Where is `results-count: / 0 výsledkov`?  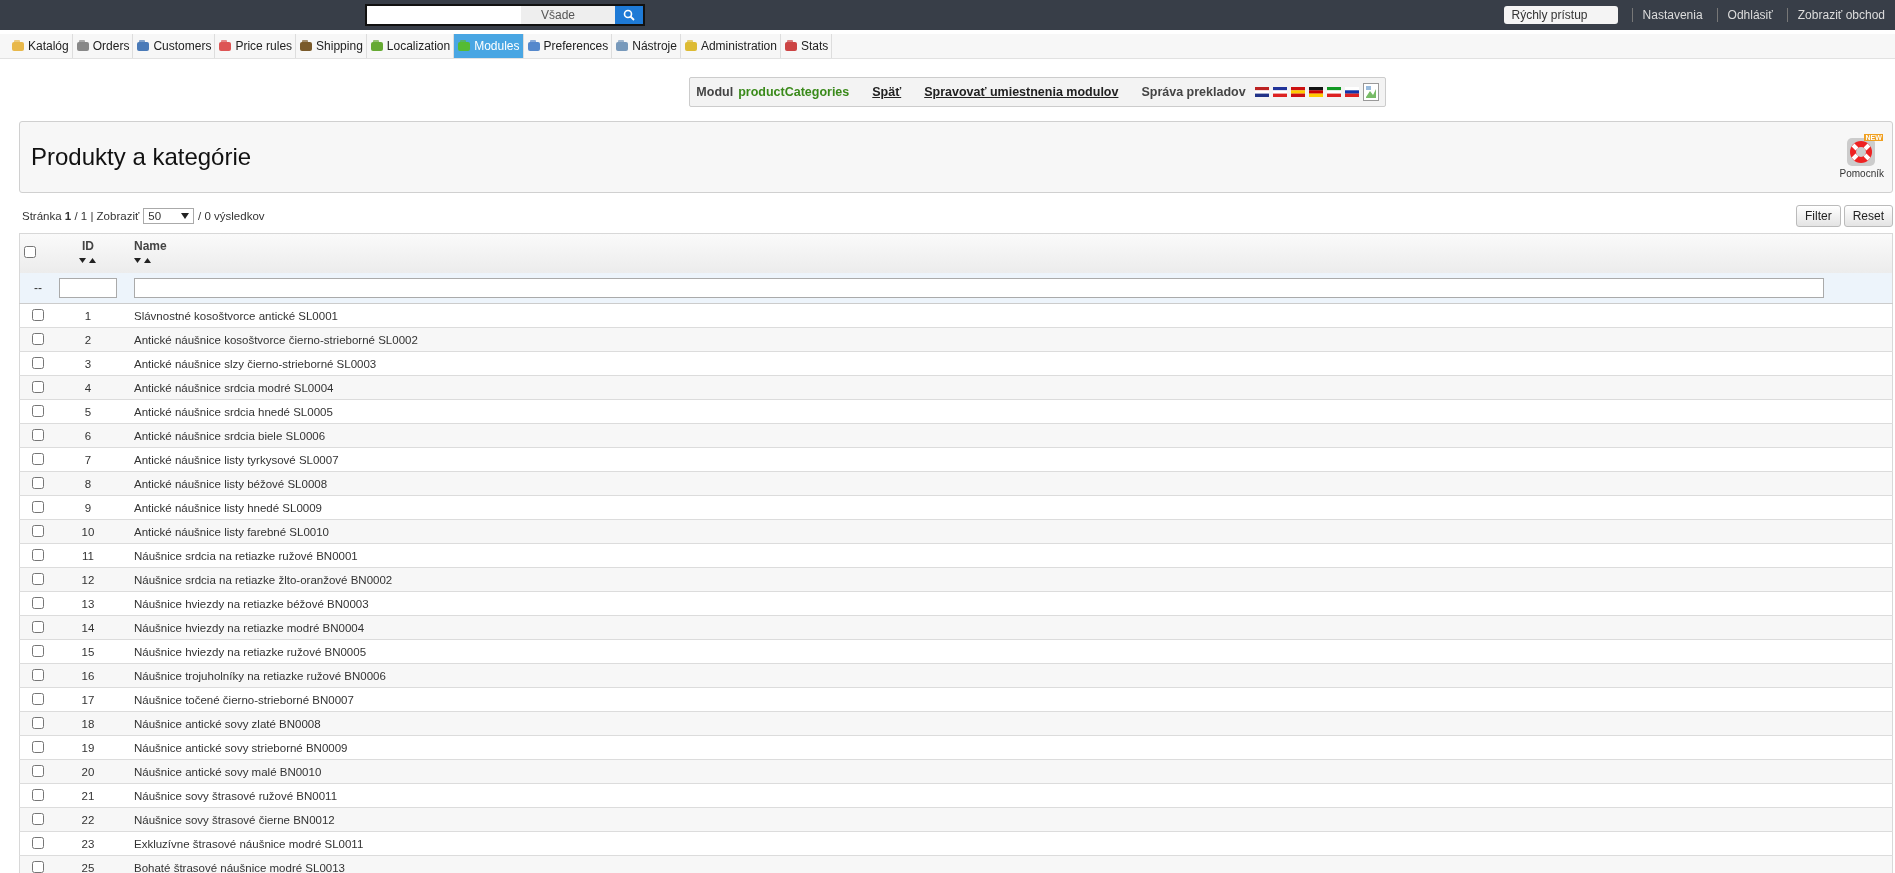 results-count: / 0 výsledkov is located at coordinates (231, 216).